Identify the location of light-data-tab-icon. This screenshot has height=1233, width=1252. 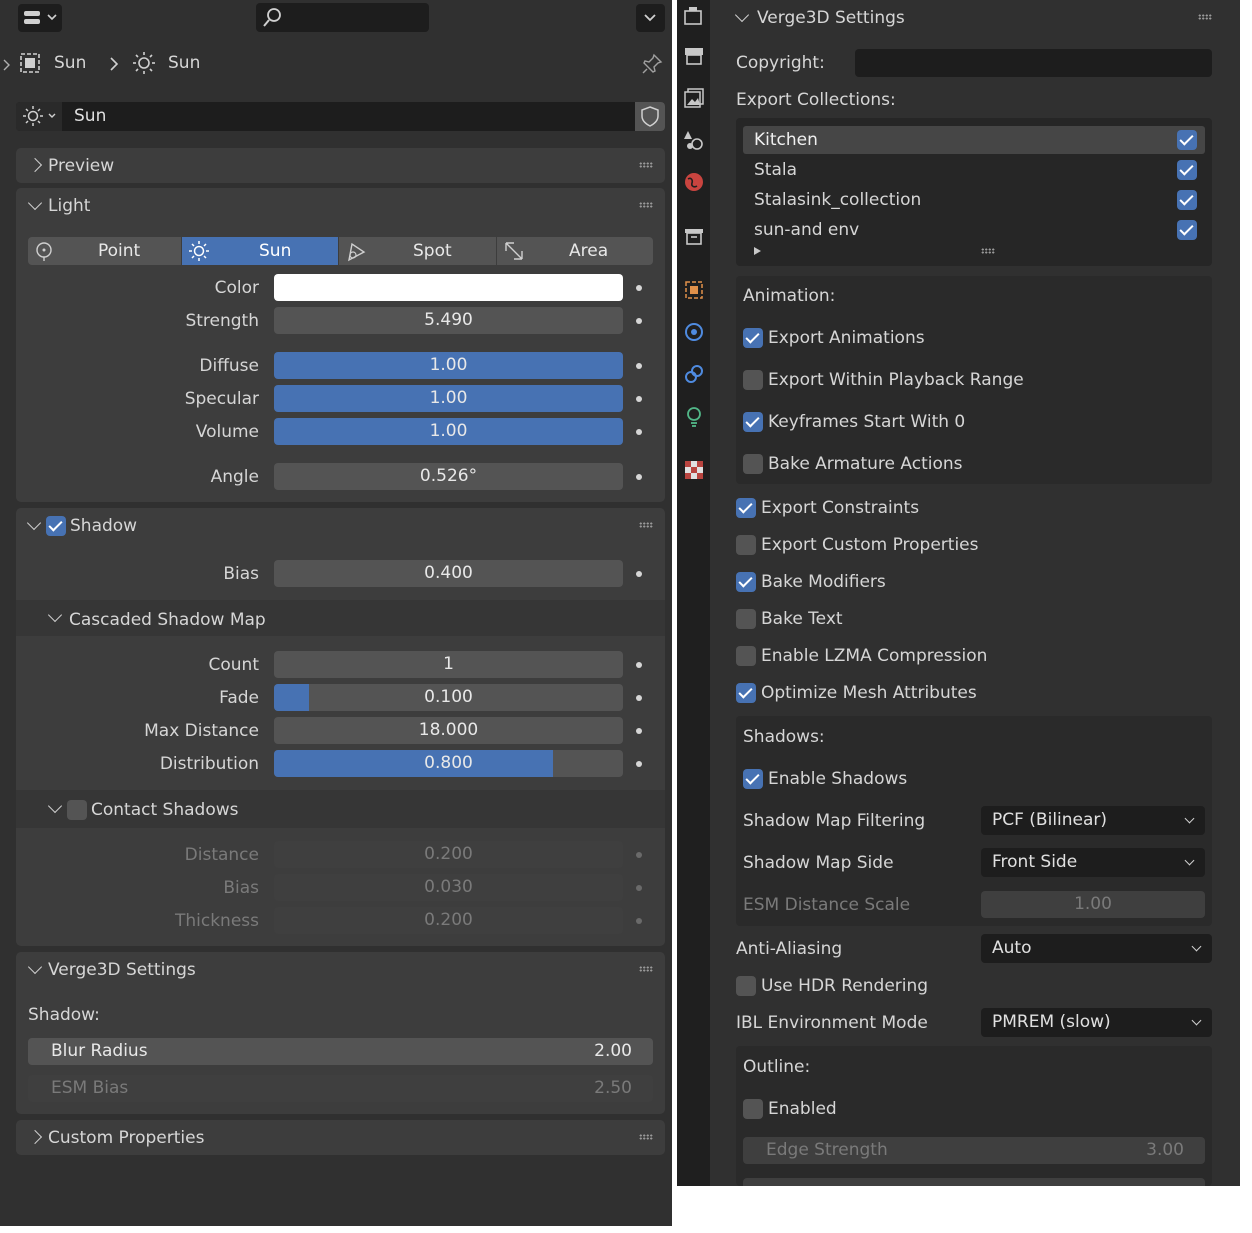
(694, 416).